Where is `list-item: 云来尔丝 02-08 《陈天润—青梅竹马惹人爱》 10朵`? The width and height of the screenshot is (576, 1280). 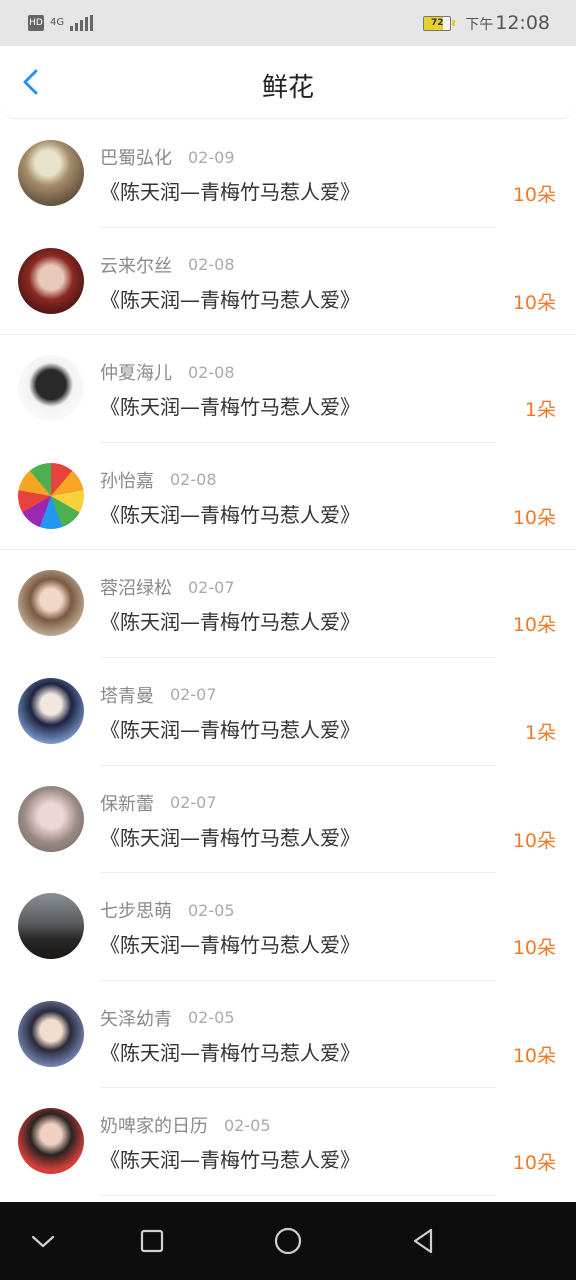 list-item: 云来尔丝 02-08 《陈天润—青梅竹马惹人爱》 10朵 is located at coordinates (288, 282).